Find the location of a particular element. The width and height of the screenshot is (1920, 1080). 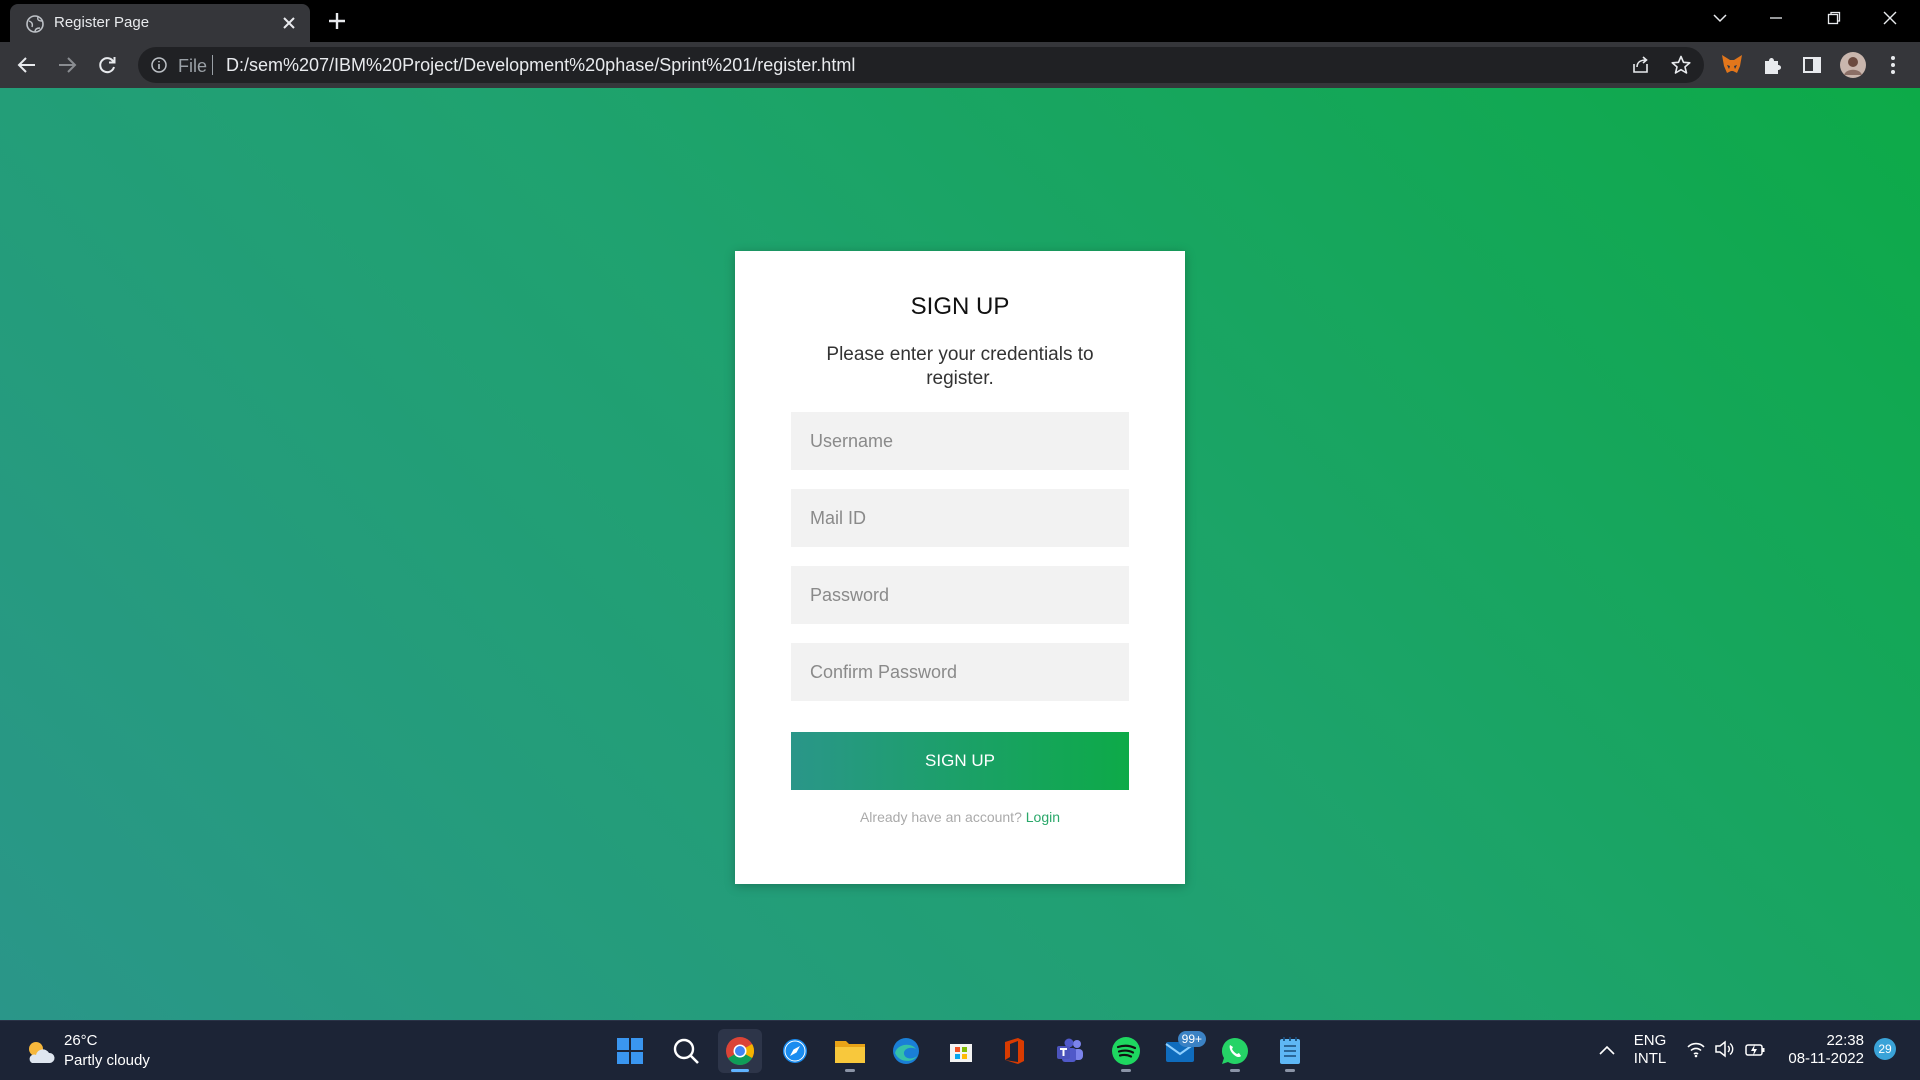

metamask-extension-button is located at coordinates (1732, 65).